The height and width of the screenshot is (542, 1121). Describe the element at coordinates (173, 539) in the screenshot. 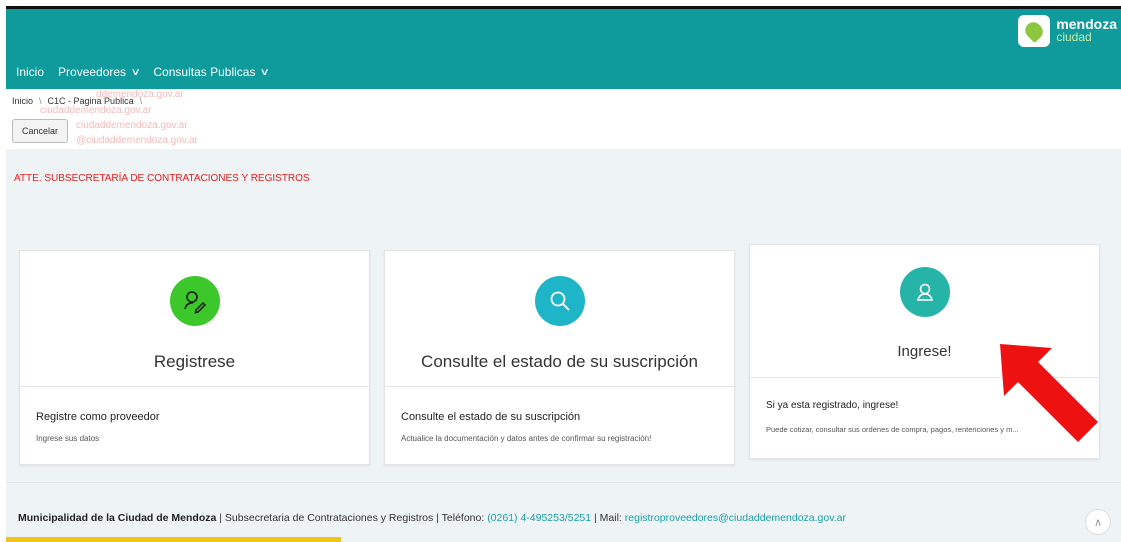

I see `status-bar` at that location.